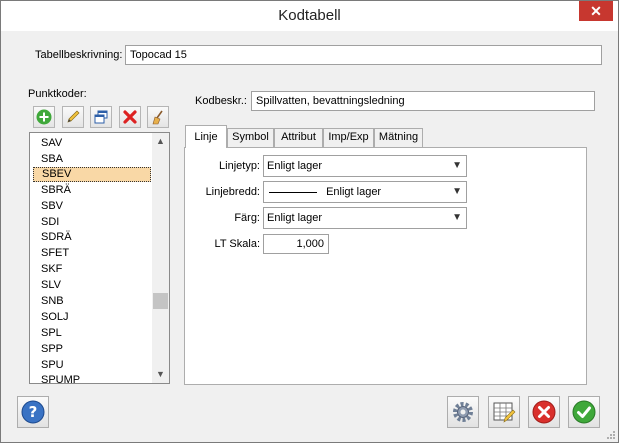 The height and width of the screenshot is (443, 619). I want to click on kodbeskr-label: Kodbeskr.:, so click(221, 101).